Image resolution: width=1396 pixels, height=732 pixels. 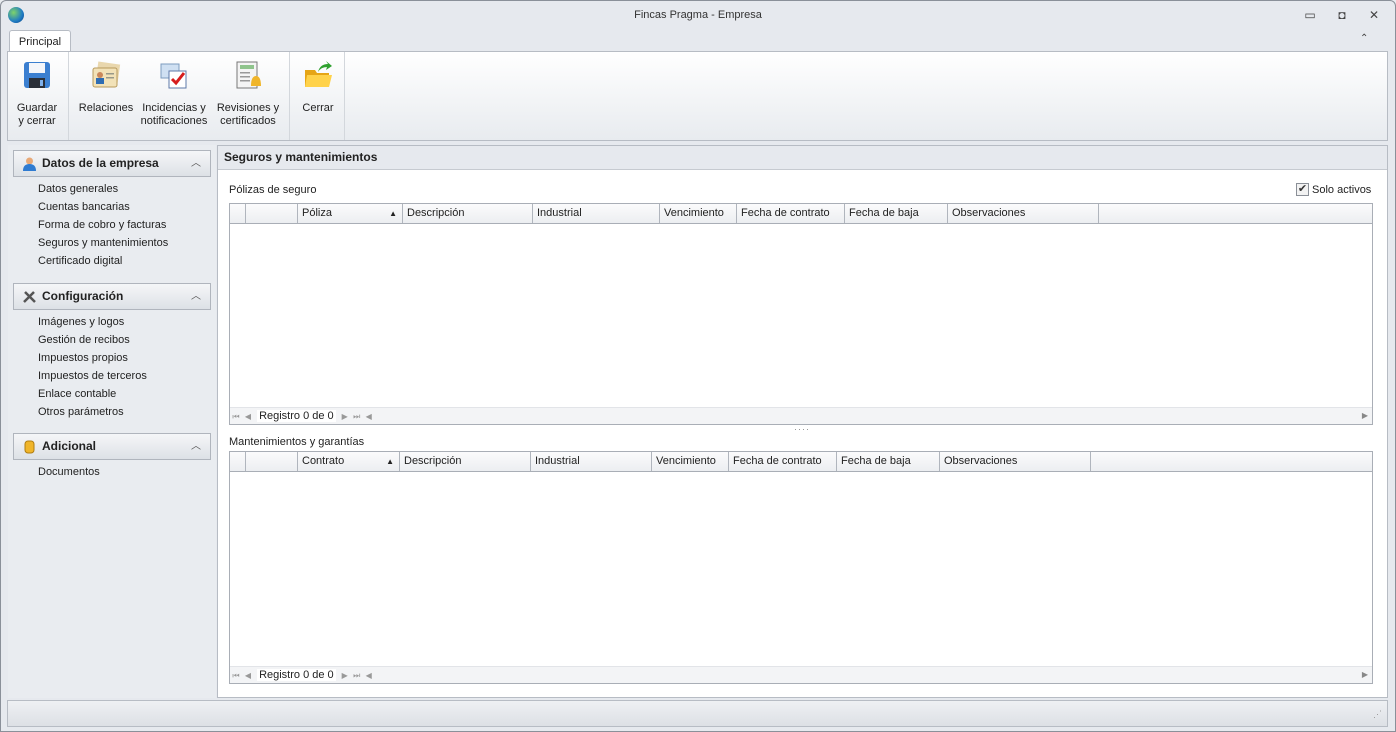 What do you see at coordinates (112, 163) in the screenshot?
I see `sidebar-group-header: Datos de la empresa ︿` at bounding box center [112, 163].